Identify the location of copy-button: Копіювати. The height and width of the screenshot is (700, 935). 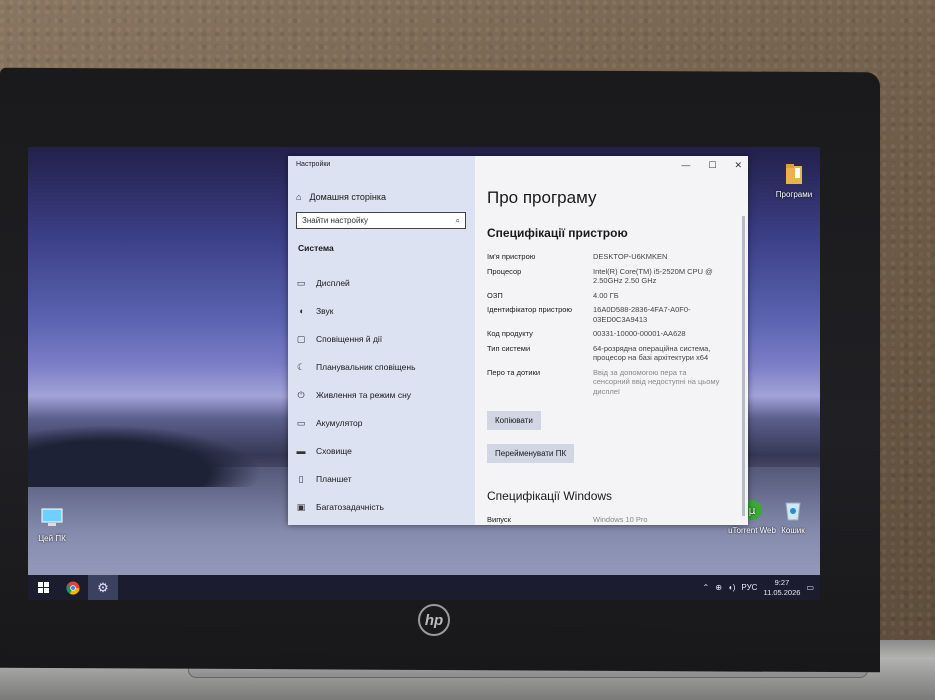
(514, 420).